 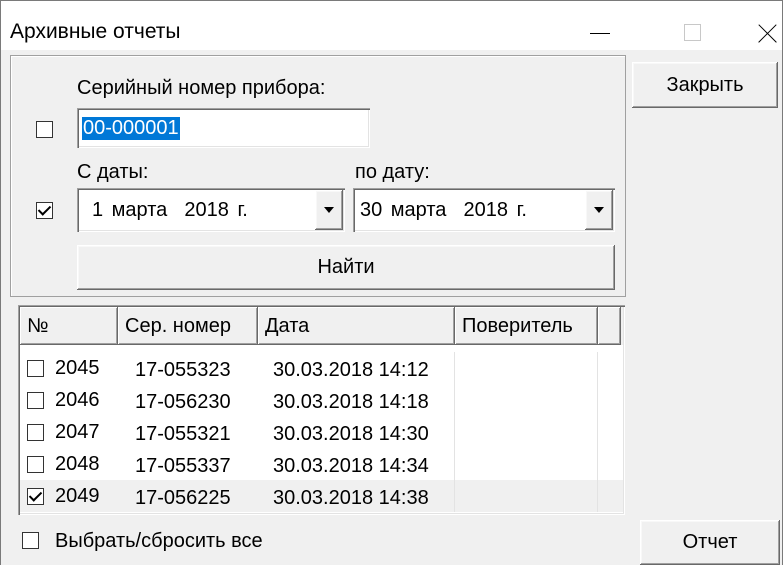 I want to click on row-date: 30.03.2018 14:38, so click(x=356, y=496).